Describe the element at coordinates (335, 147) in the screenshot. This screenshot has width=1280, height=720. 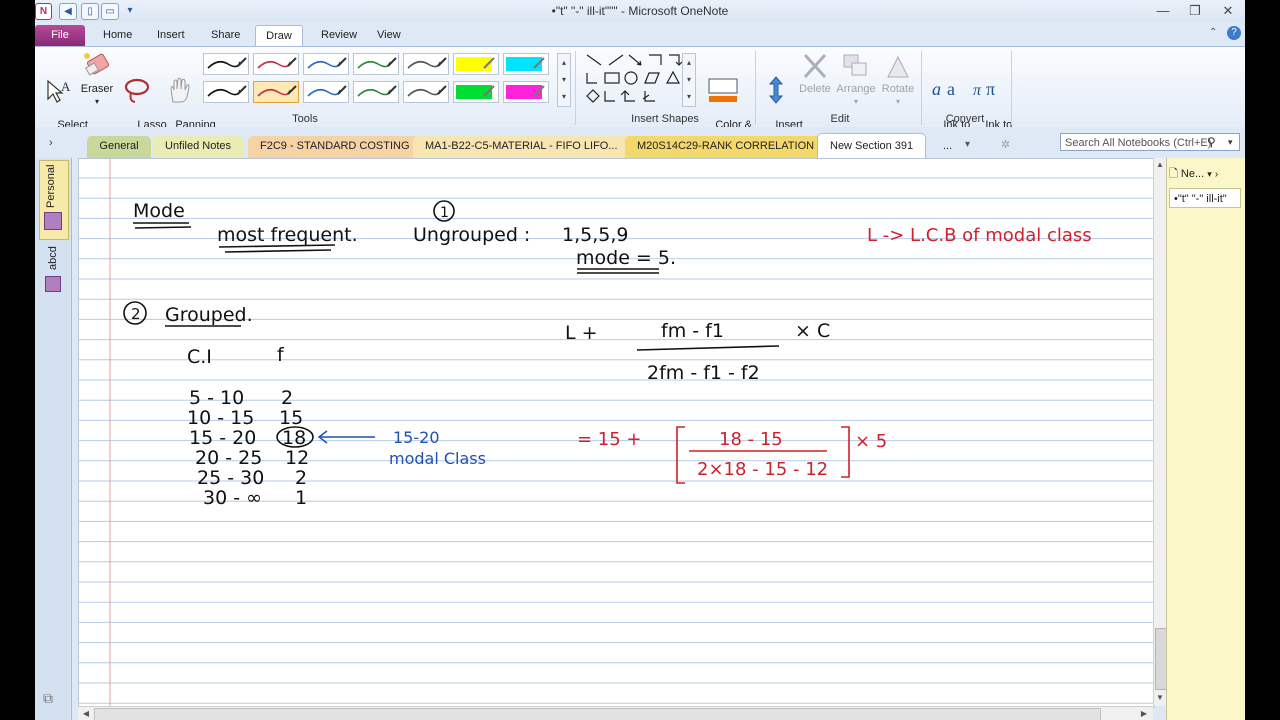
I see `section-tab-f2c9: F2C9 - STANDARD COSTING` at that location.